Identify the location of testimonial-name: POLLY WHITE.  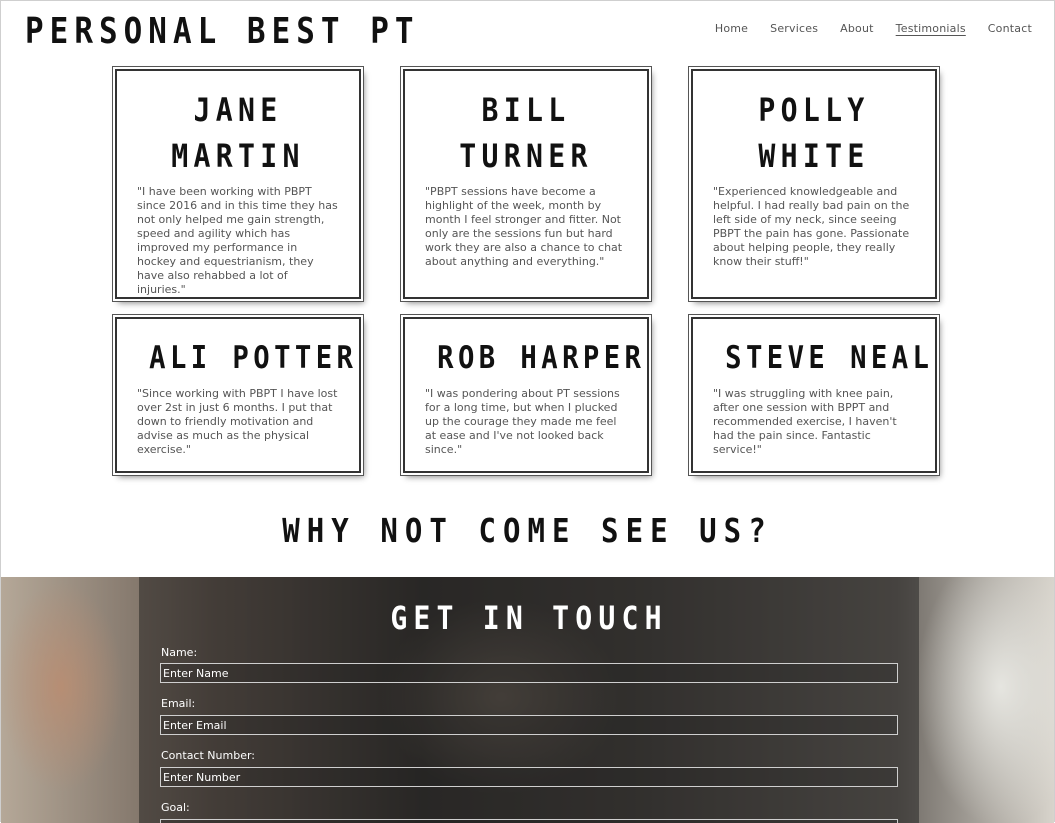
(814, 133).